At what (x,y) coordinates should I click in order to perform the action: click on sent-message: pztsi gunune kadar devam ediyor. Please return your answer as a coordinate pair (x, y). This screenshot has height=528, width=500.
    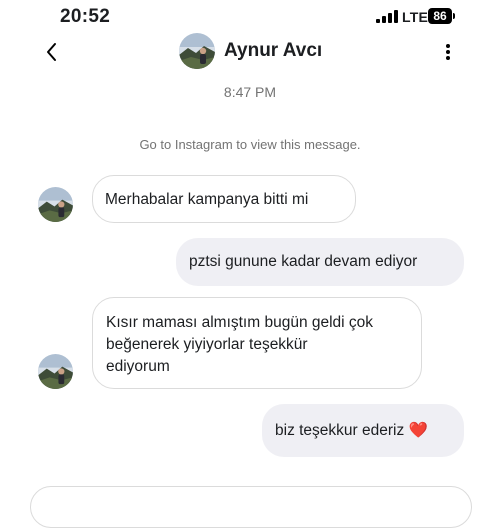
    Looking at the image, I should click on (320, 262).